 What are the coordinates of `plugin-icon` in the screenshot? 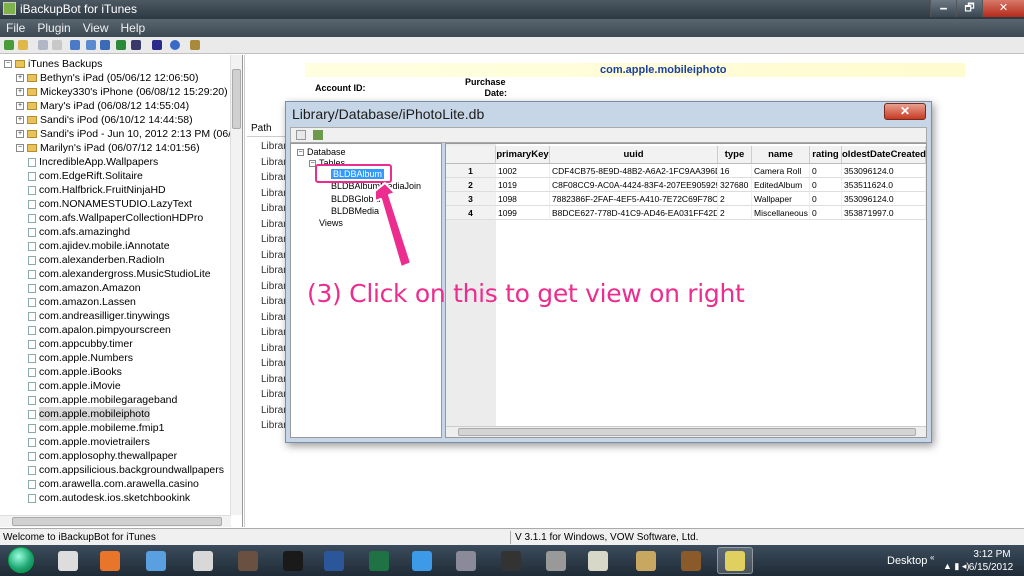 It's located at (195, 45).